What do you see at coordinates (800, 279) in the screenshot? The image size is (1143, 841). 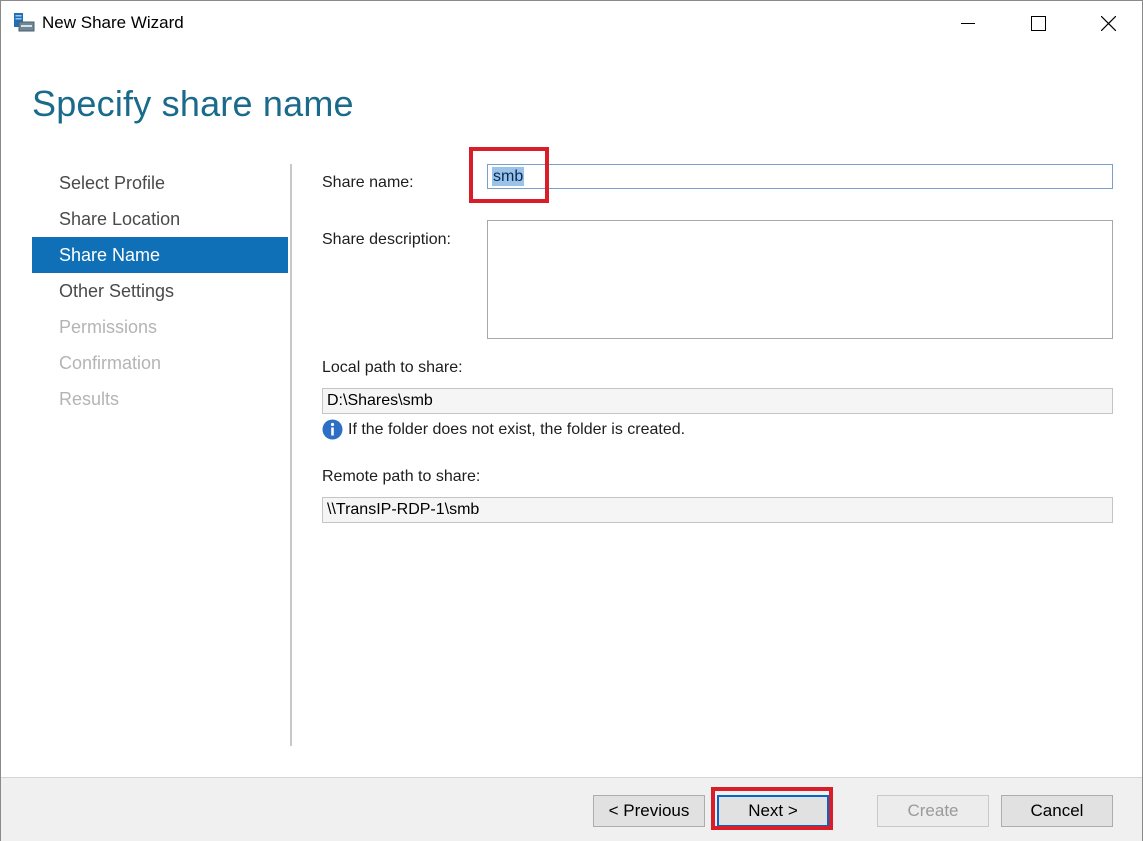 I see `share-description-input` at bounding box center [800, 279].